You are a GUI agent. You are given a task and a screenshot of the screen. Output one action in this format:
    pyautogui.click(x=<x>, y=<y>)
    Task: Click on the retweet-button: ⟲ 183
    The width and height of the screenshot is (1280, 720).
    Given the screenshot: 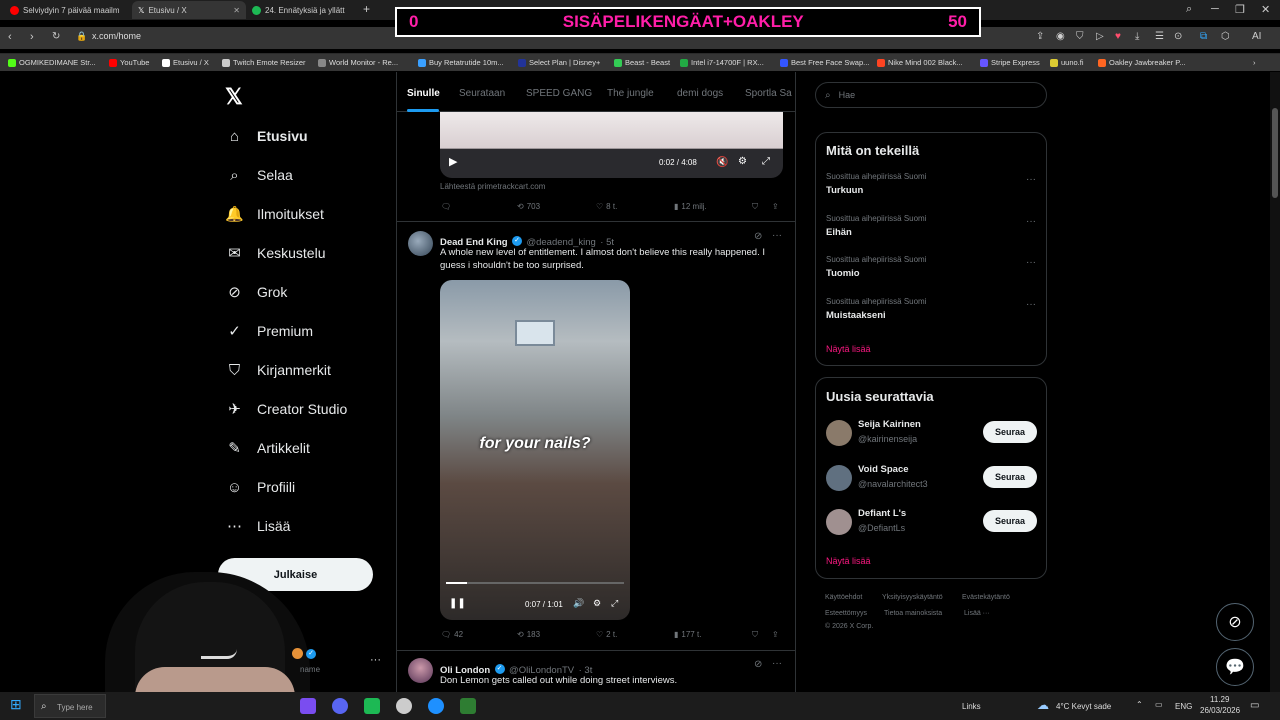 What is the action you would take?
    pyautogui.click(x=528, y=634)
    